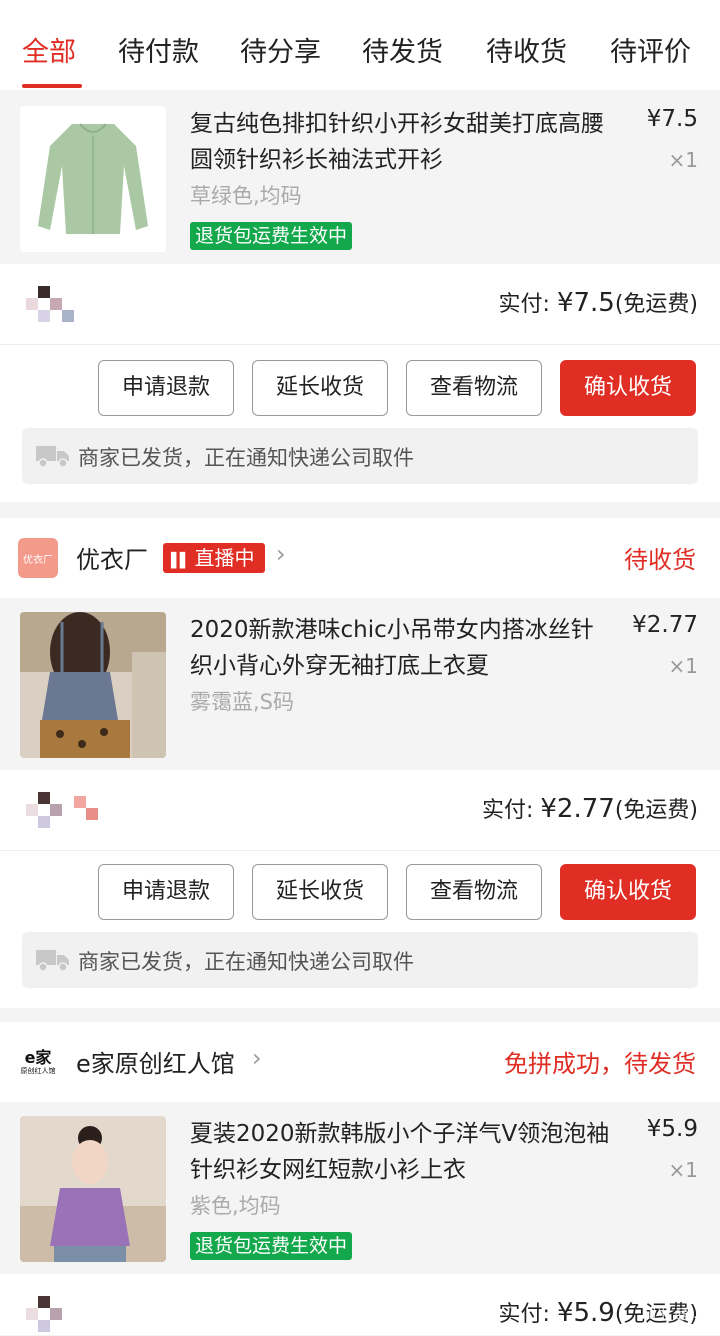 The height and width of the screenshot is (1336, 720). Describe the element at coordinates (235, 1206) in the screenshot. I see `product-variant: 紫色,均码` at that location.